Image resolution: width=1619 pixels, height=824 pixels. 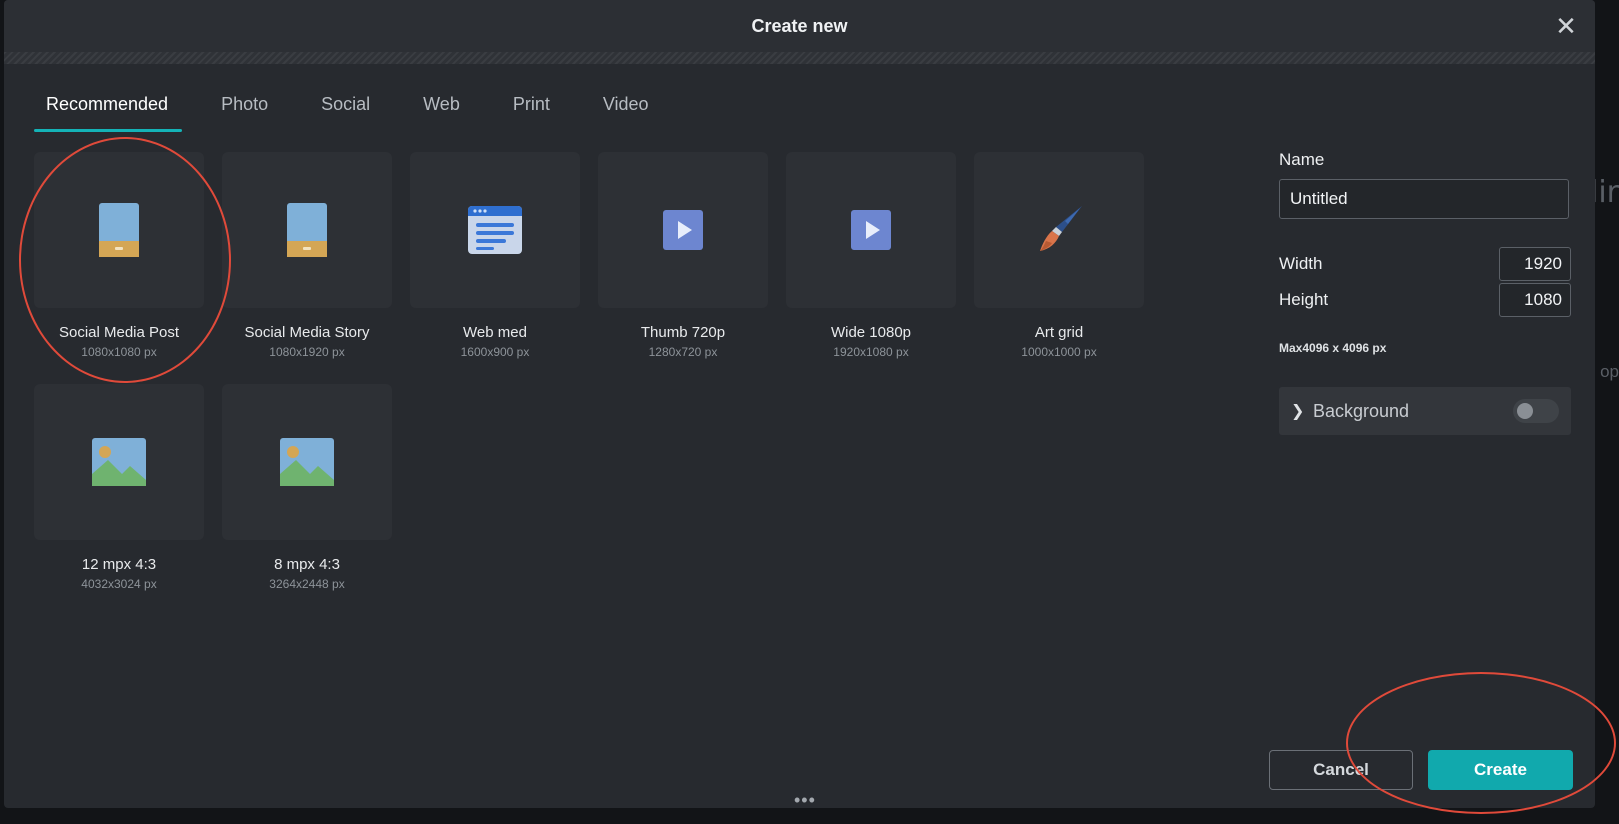 I want to click on preset-size: 3264x2448 px, so click(x=307, y=584).